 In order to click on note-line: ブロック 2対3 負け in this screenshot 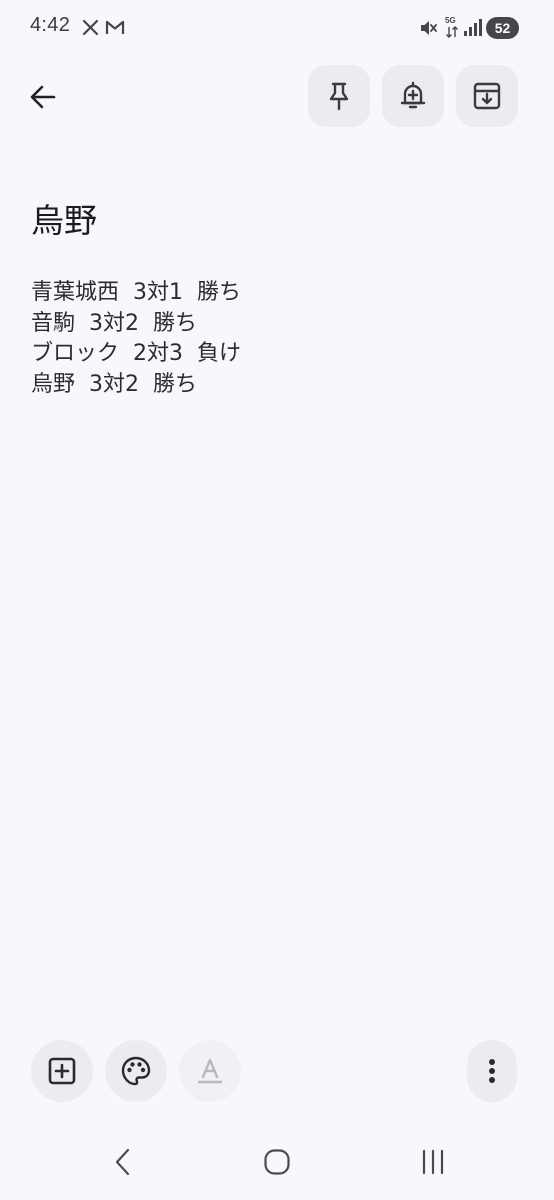, I will do `click(136, 353)`.